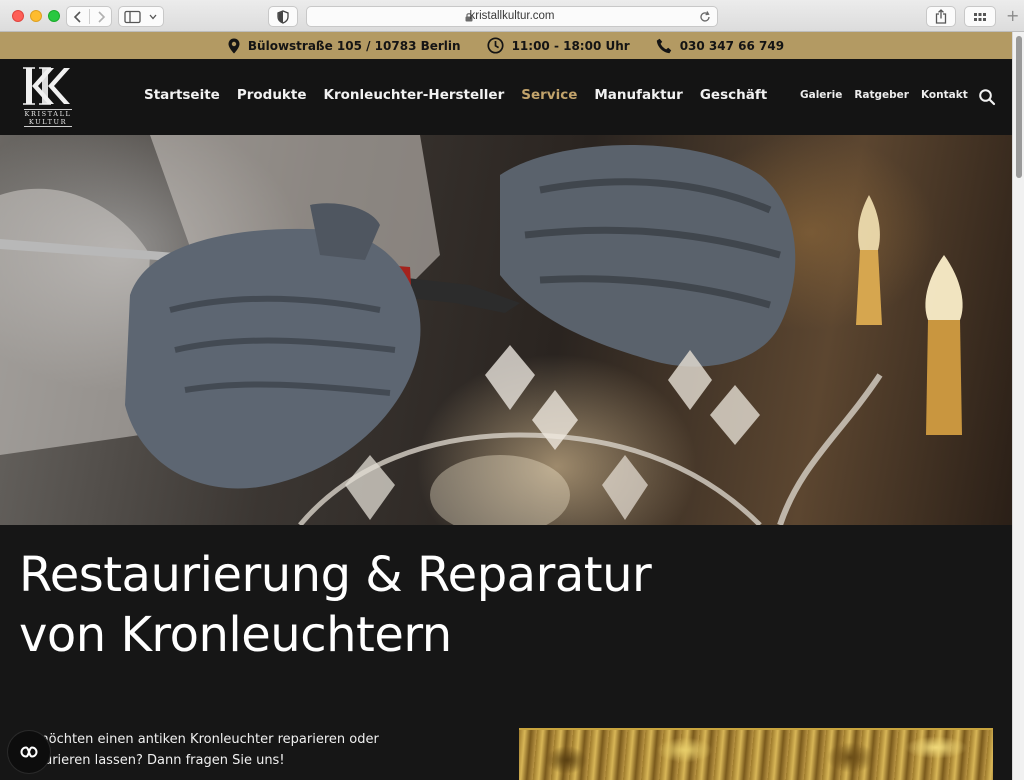 The image size is (1024, 780). I want to click on back-forward-control, so click(89, 16).